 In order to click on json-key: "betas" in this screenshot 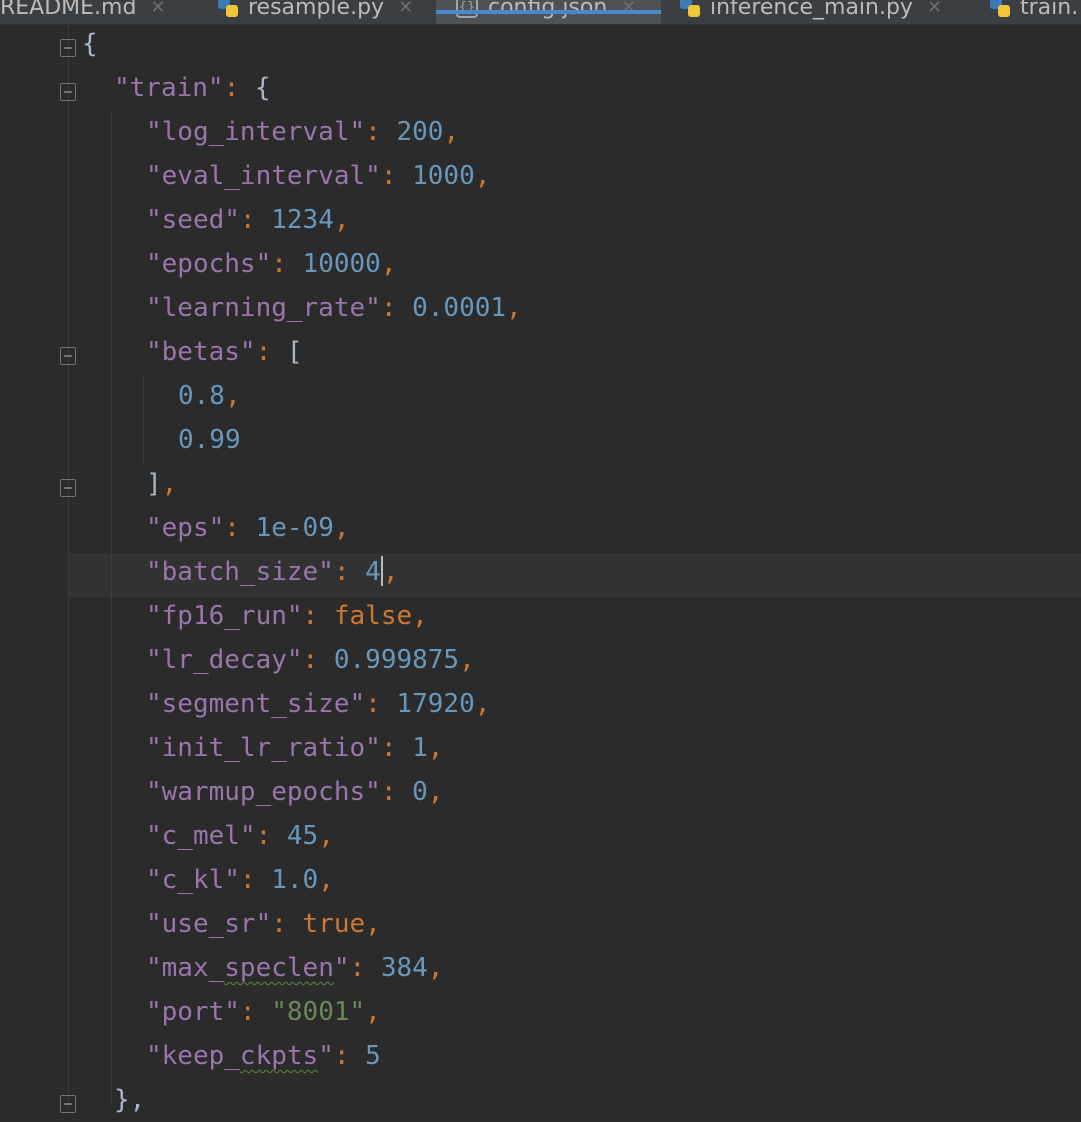, I will do `click(201, 352)`.